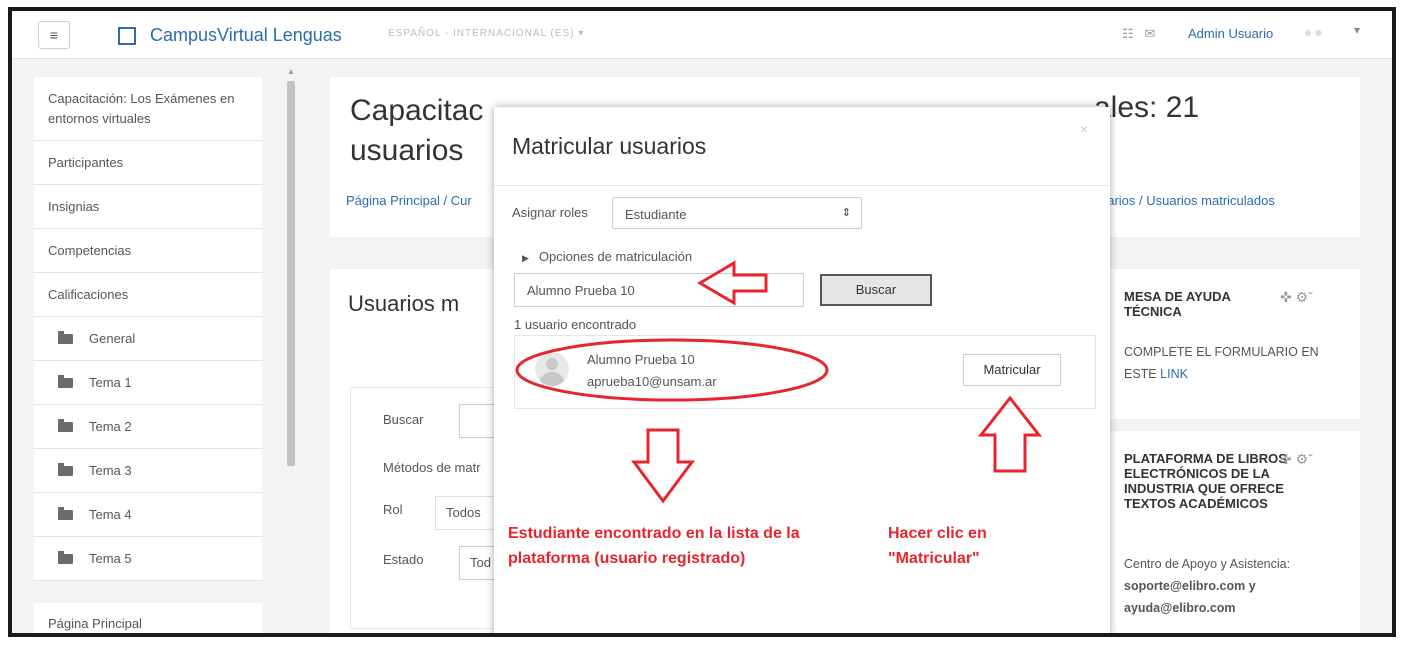 This screenshot has height=645, width=1402. Describe the element at coordinates (641, 359) in the screenshot. I see `user-name: Alumno Prueba 10` at that location.